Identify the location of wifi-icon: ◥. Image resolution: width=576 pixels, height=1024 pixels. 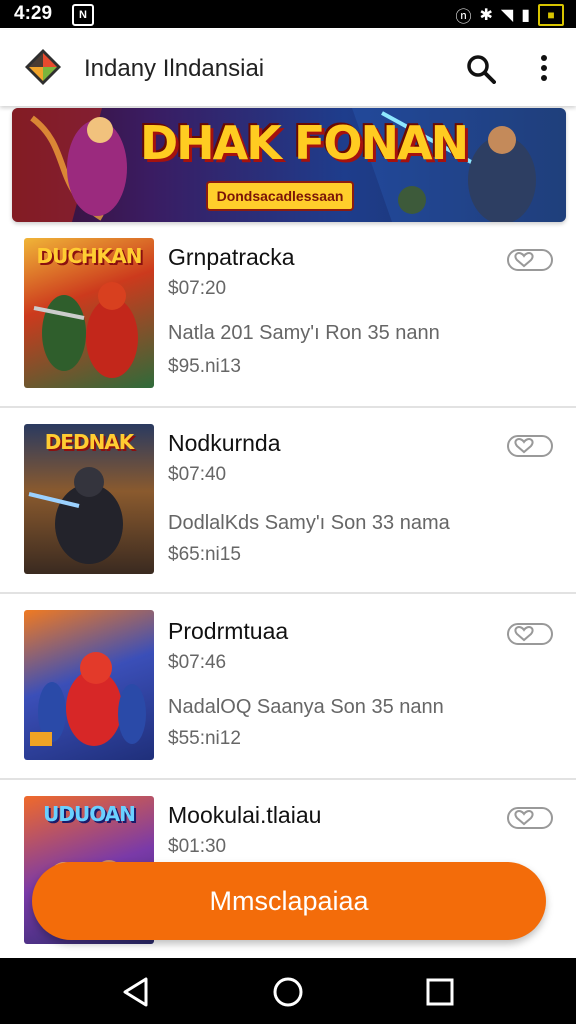
(507, 15).